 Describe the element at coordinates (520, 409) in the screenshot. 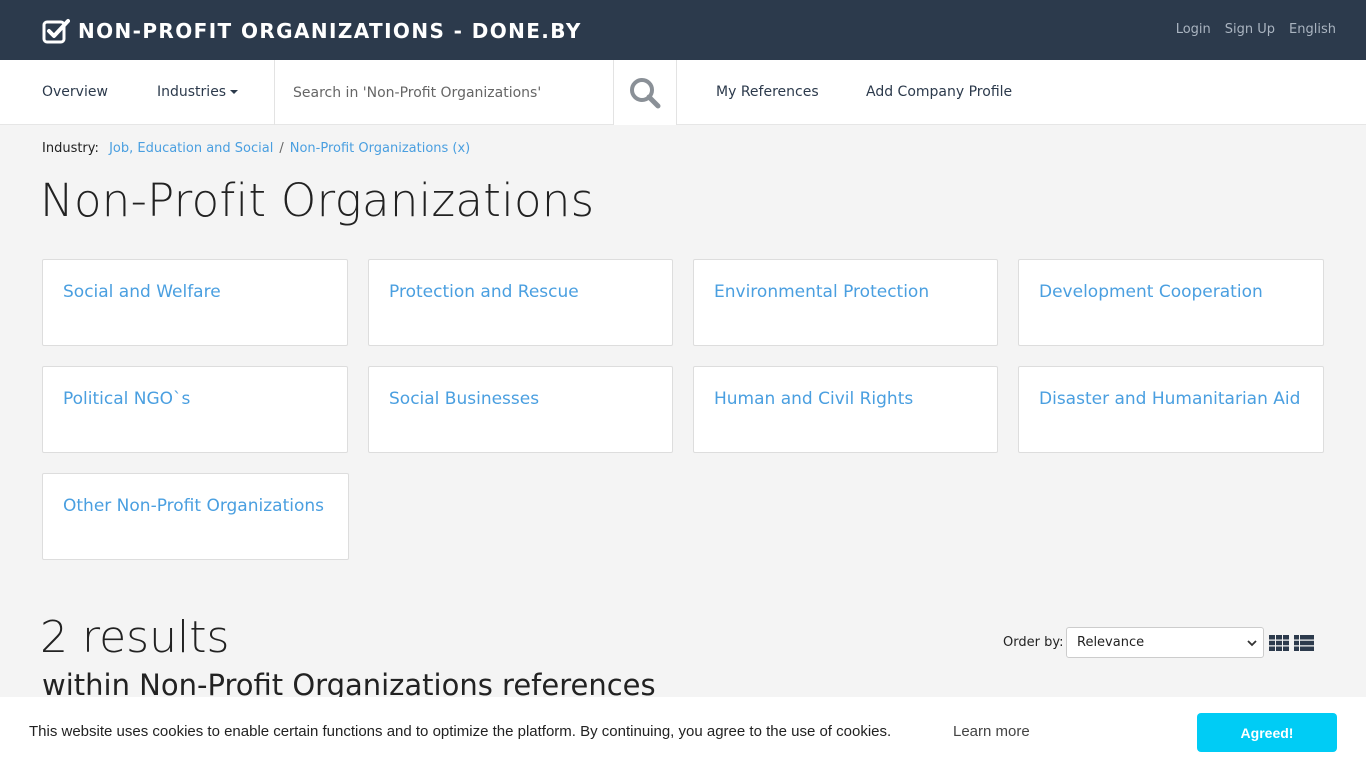

I see `category-card-social-businesses: Social Businesses` at that location.